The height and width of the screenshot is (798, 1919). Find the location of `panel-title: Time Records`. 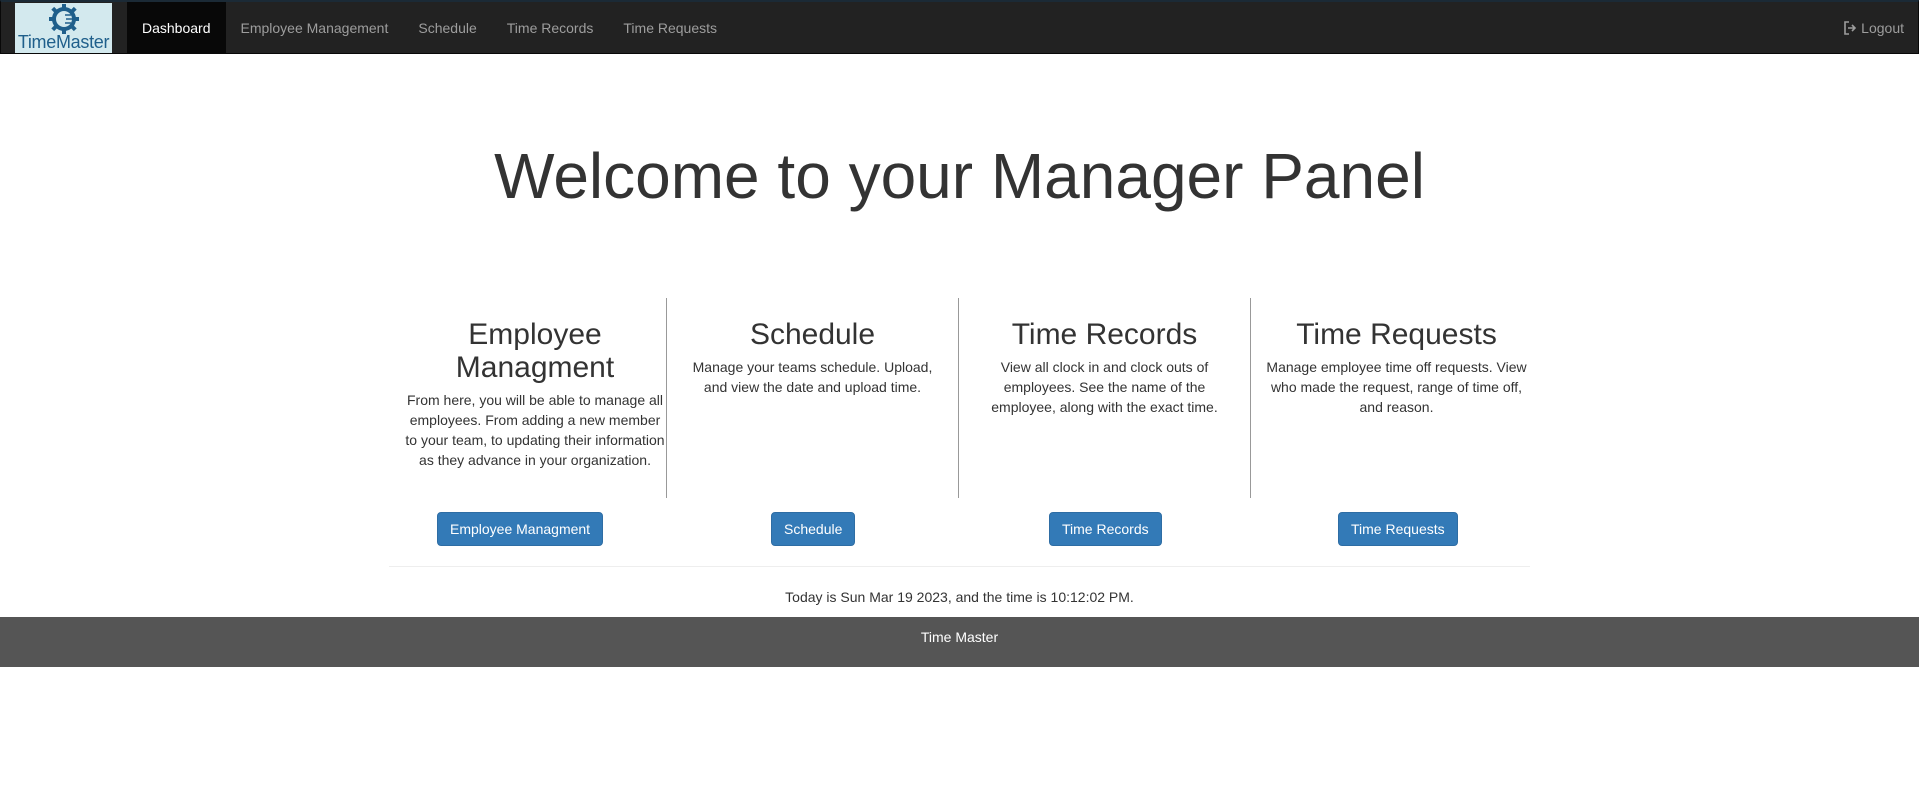

panel-title: Time Records is located at coordinates (1104, 334).